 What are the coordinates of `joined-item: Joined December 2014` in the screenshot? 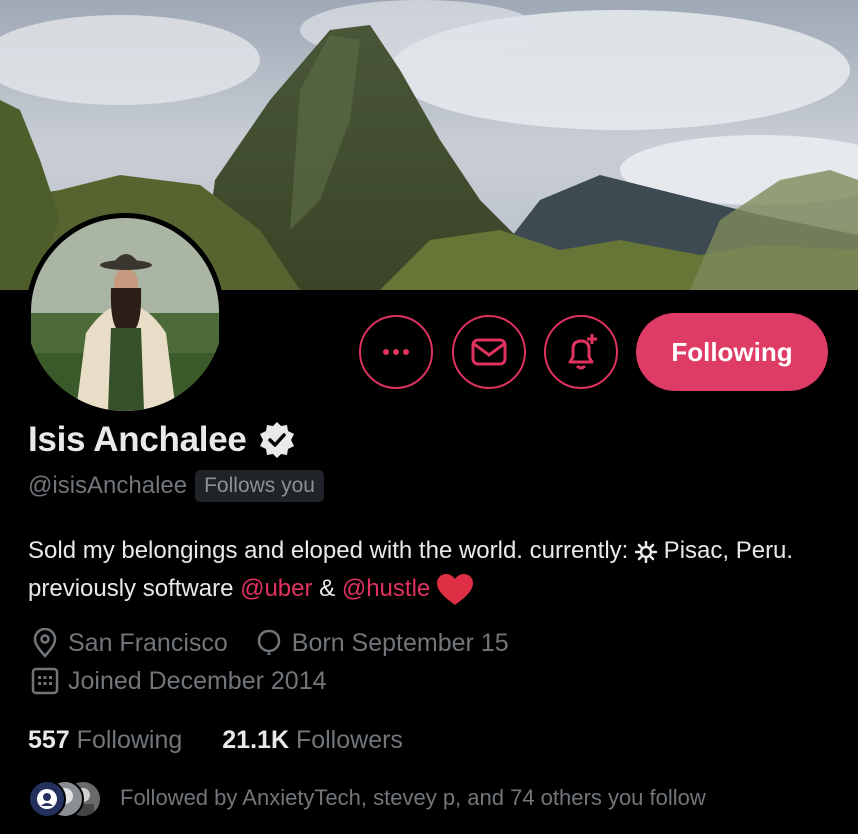 It's located at (178, 681).